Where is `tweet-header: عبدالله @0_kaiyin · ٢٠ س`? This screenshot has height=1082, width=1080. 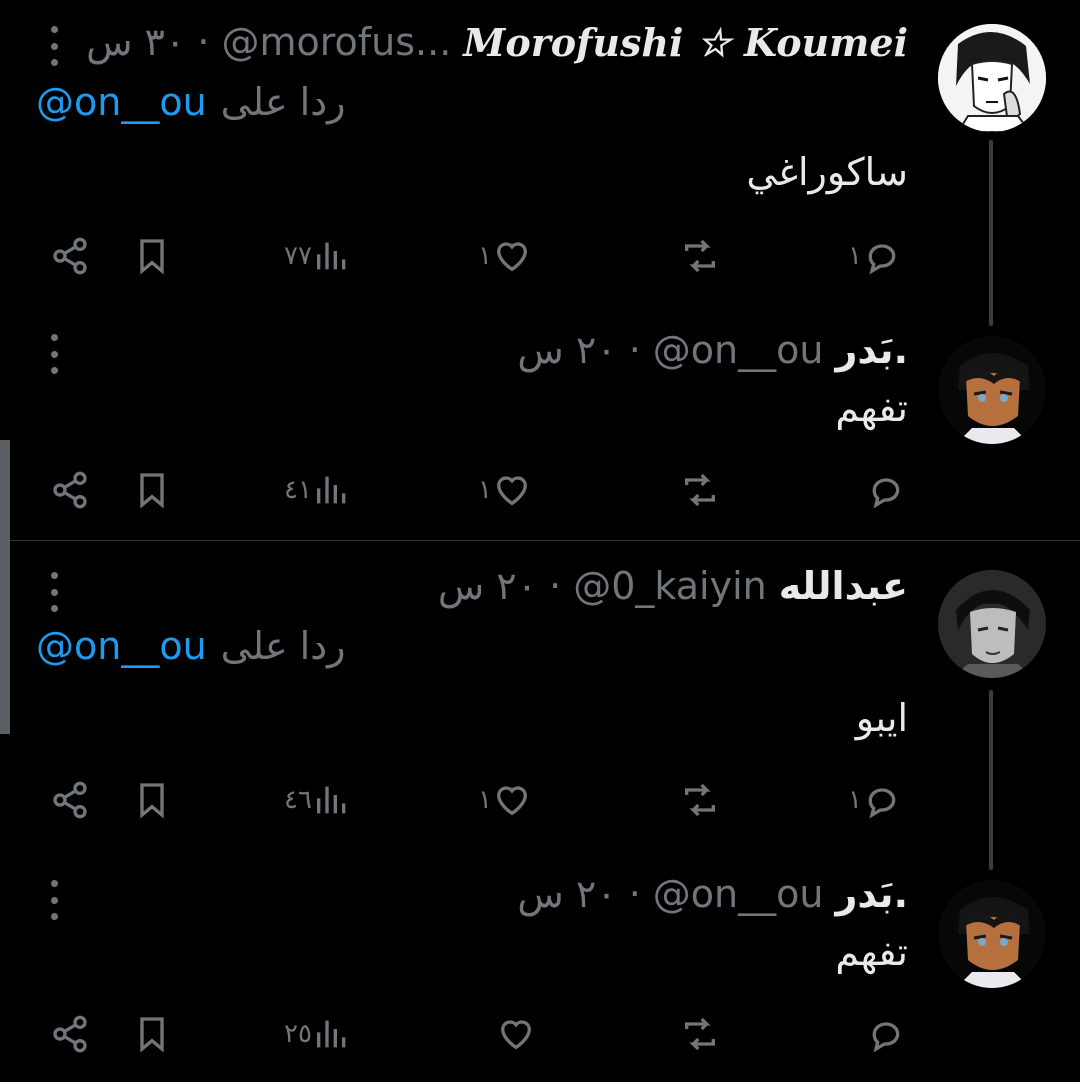 tweet-header: عبدالله @0_kaiyin · ٢٠ س is located at coordinates (673, 586).